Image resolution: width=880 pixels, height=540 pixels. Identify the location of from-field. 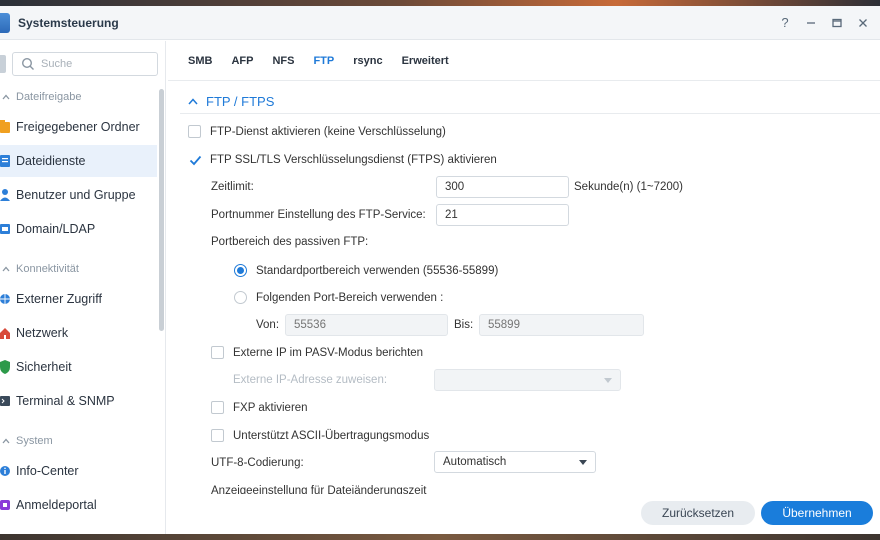
(366, 325).